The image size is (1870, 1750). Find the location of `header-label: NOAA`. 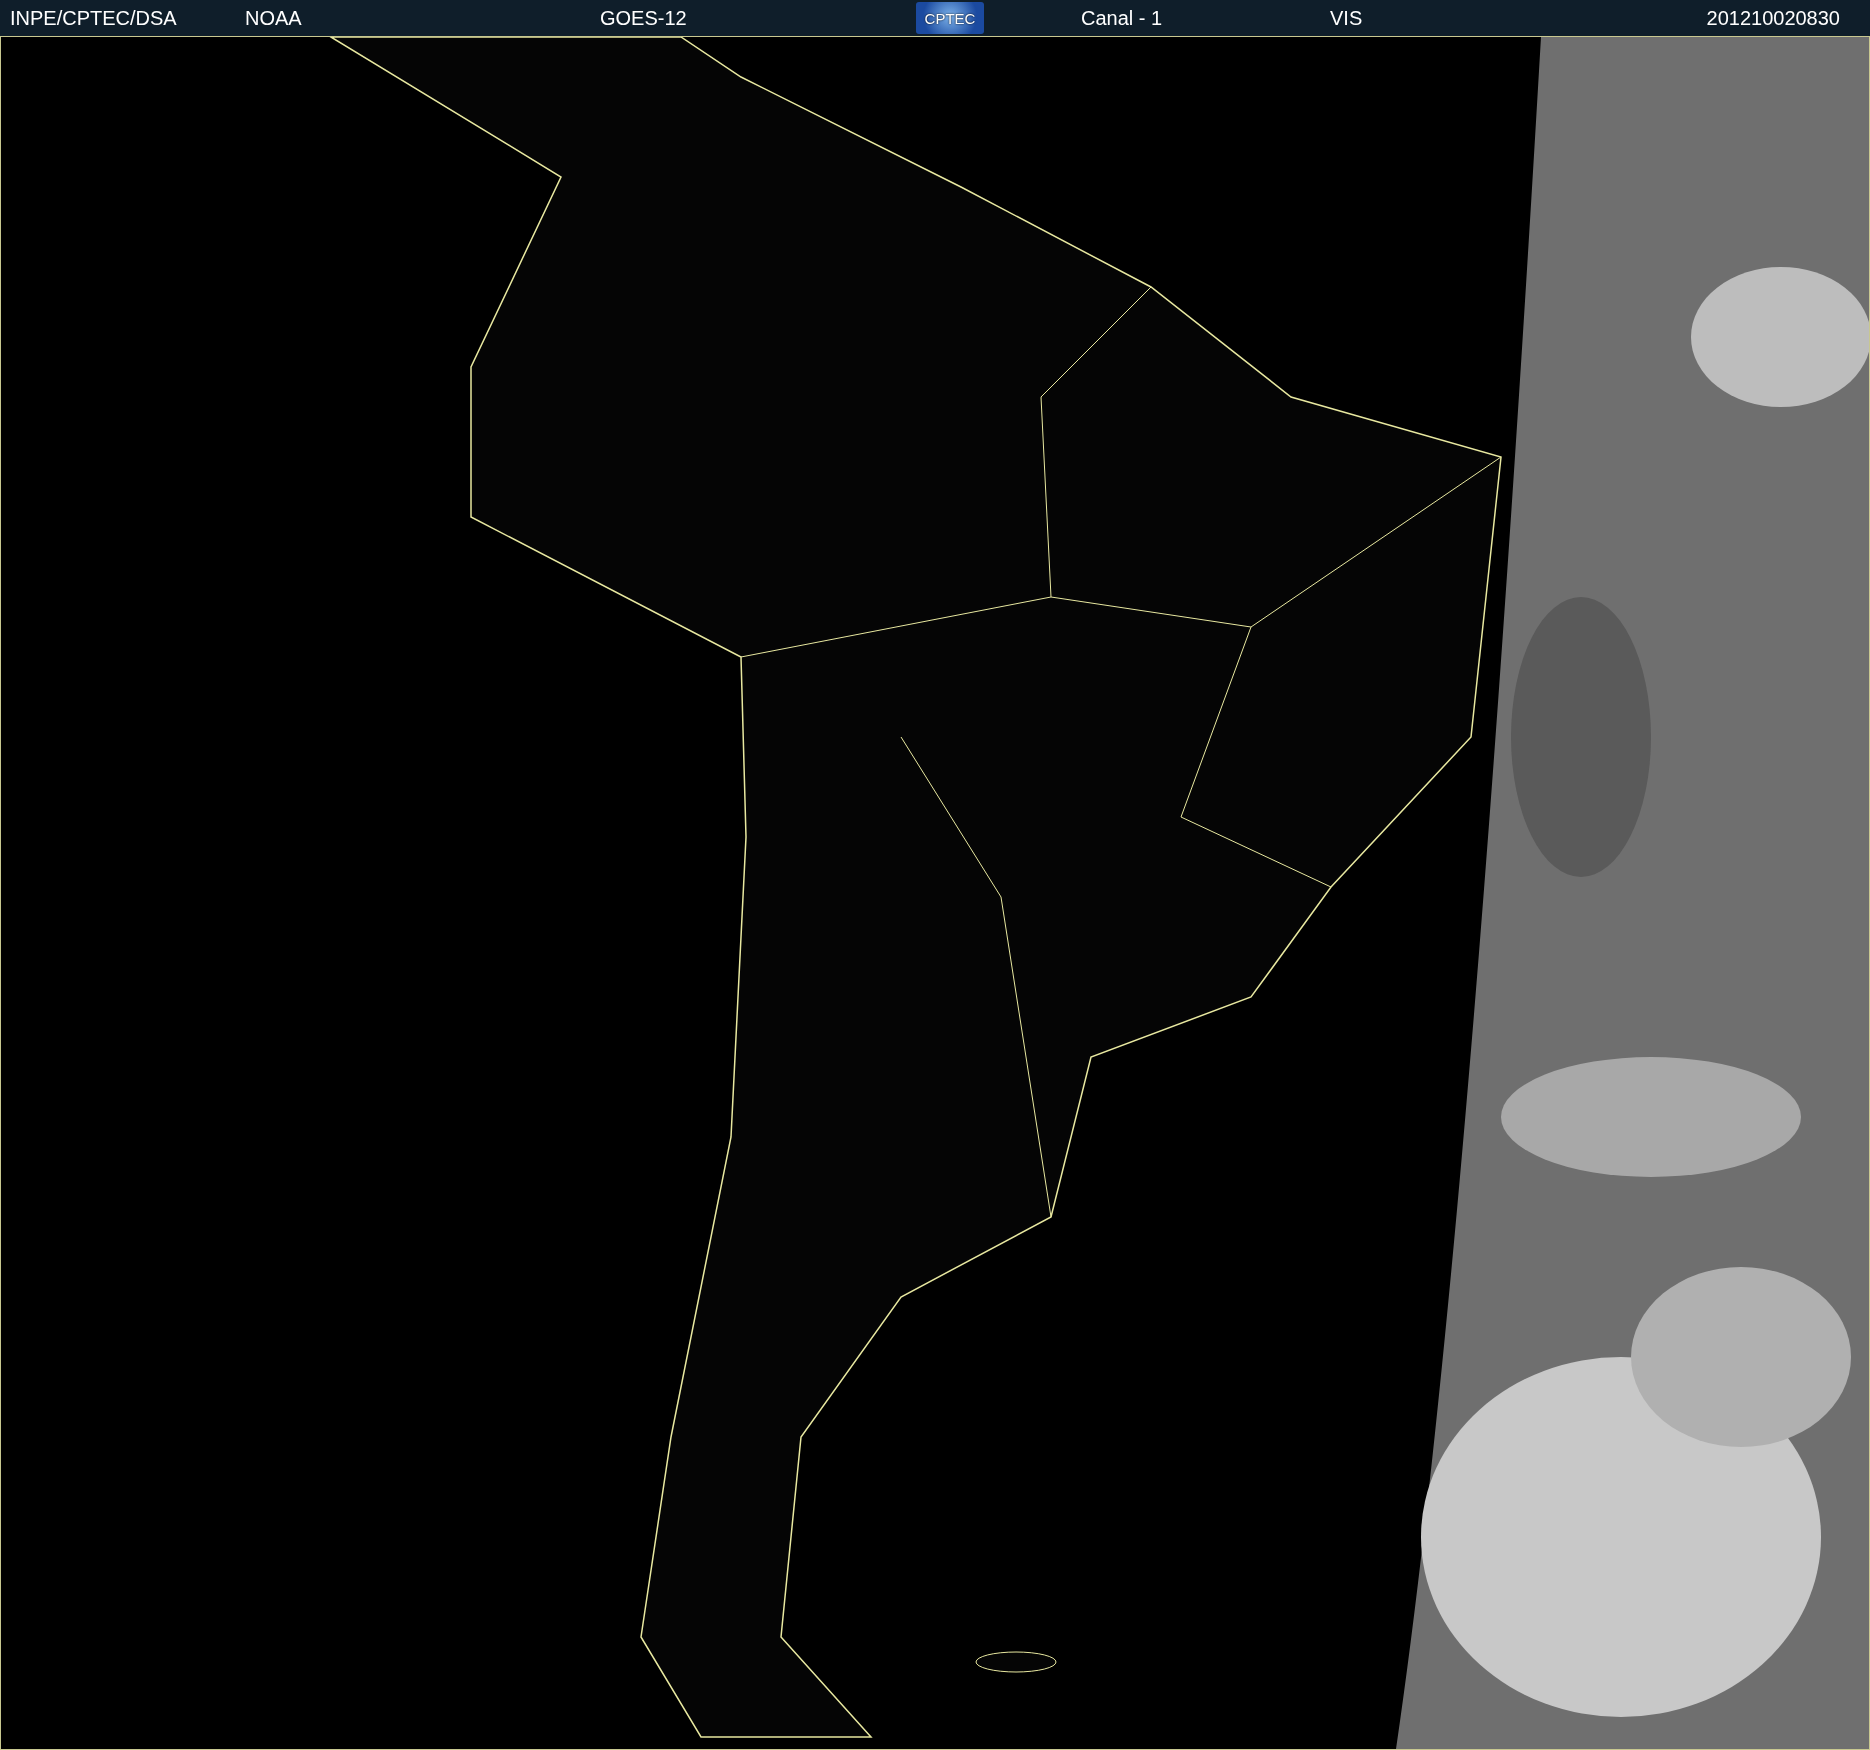

header-label: NOAA is located at coordinates (274, 18).